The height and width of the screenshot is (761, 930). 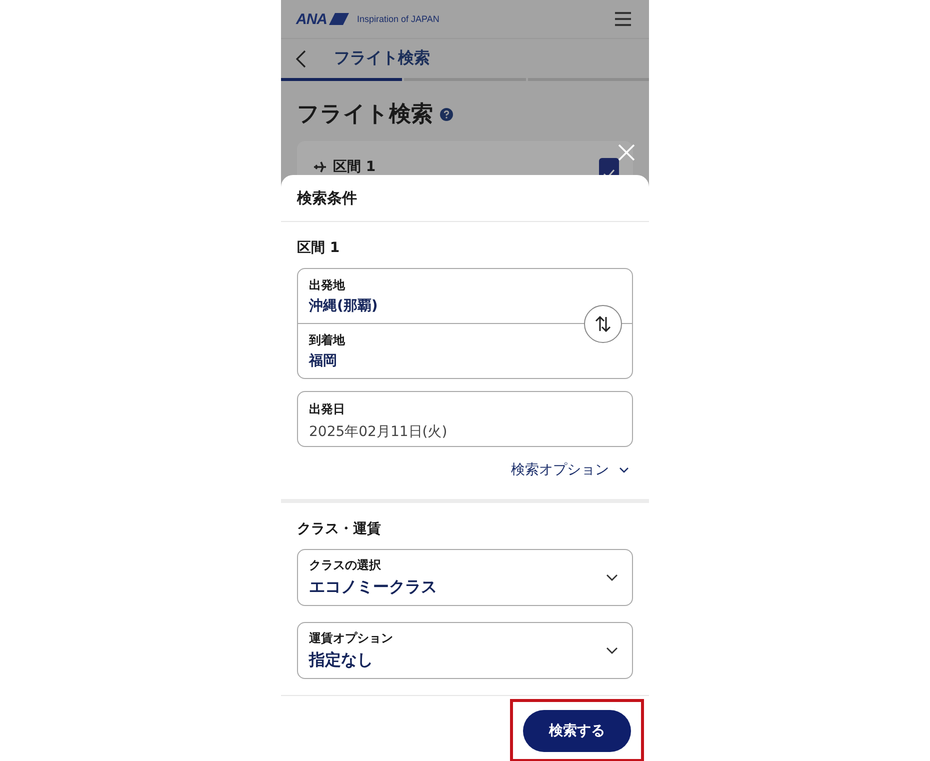 What do you see at coordinates (465, 323) in the screenshot?
I see `route-field: 出発地 沖縄(那覇) 到着地 福岡` at bounding box center [465, 323].